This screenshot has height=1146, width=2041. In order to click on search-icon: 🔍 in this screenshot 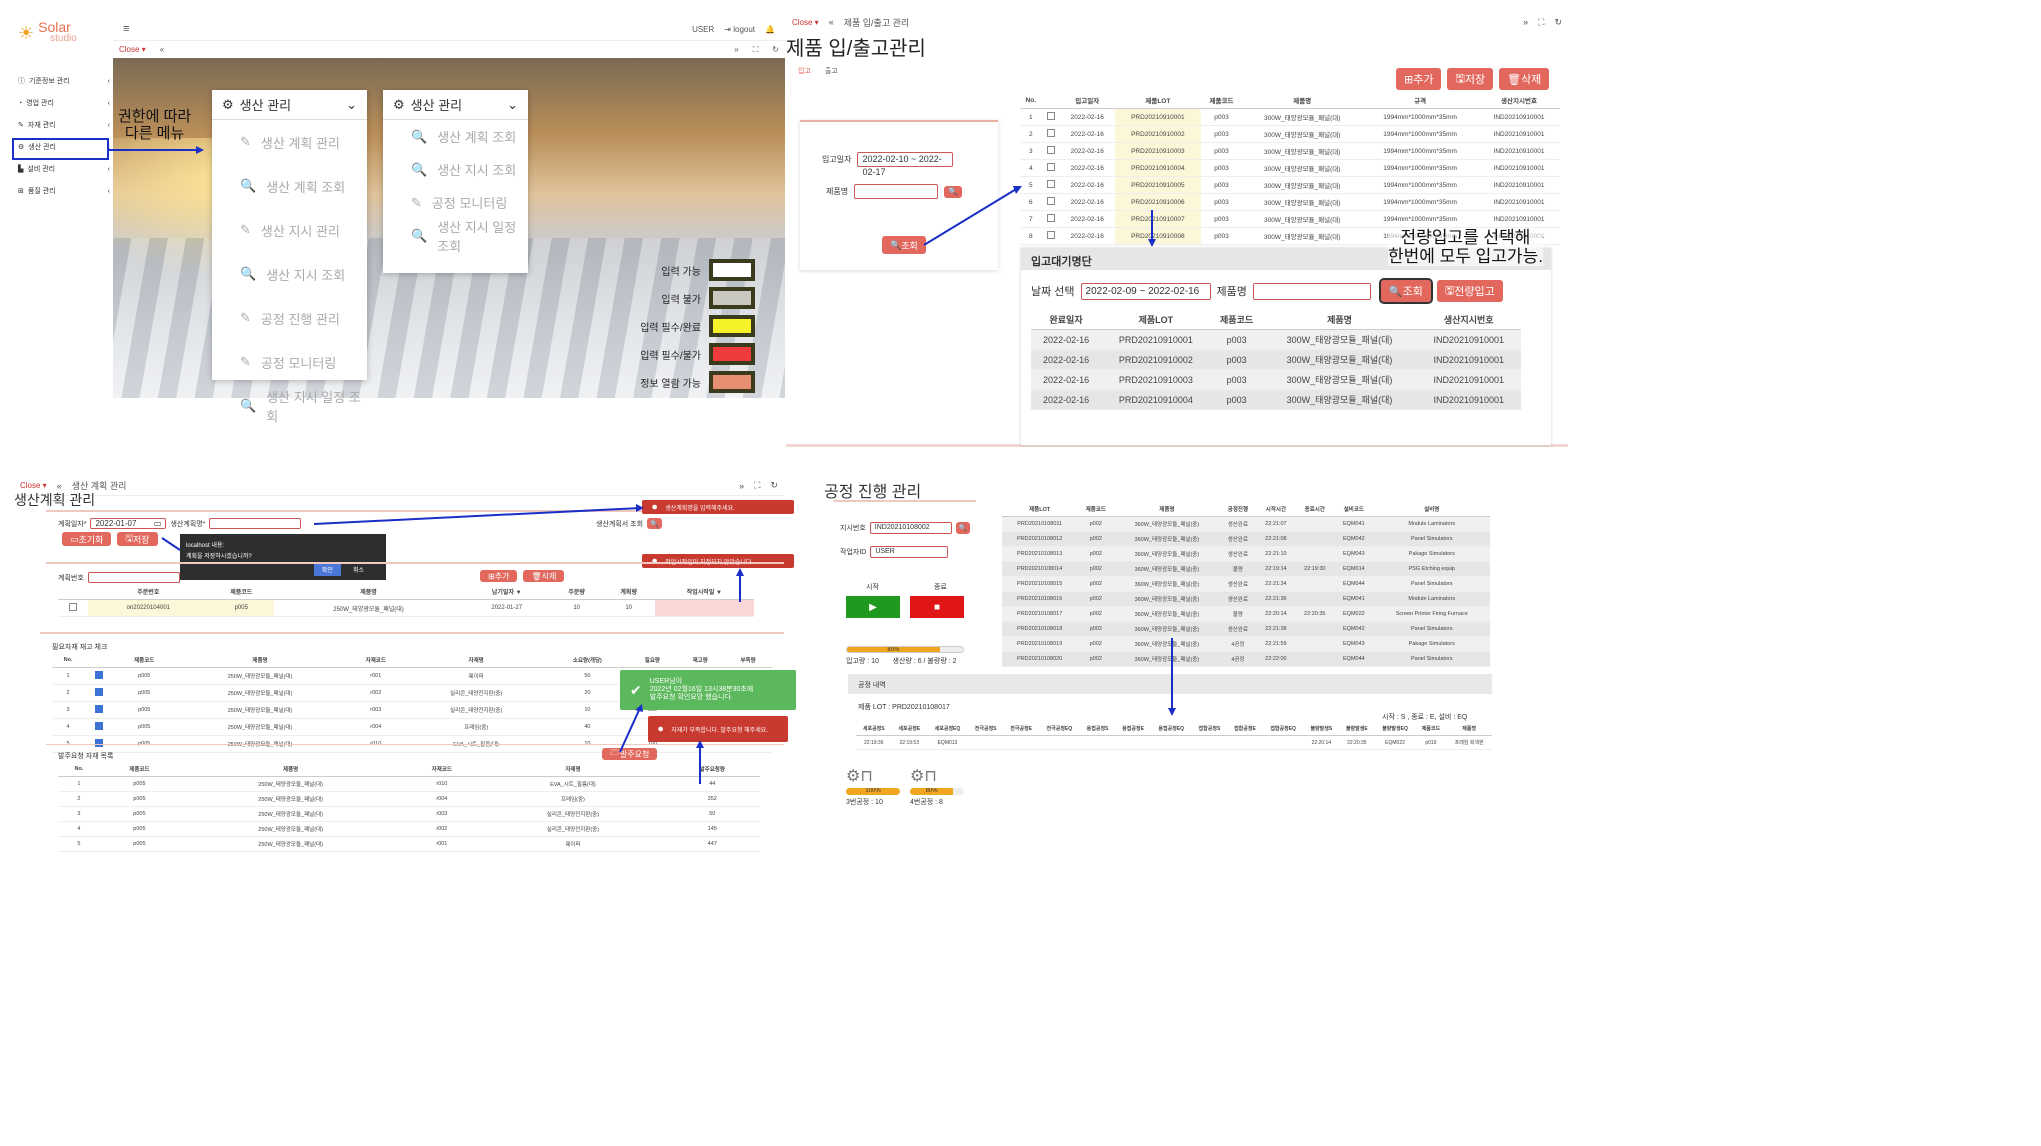, I will do `click(248, 405)`.